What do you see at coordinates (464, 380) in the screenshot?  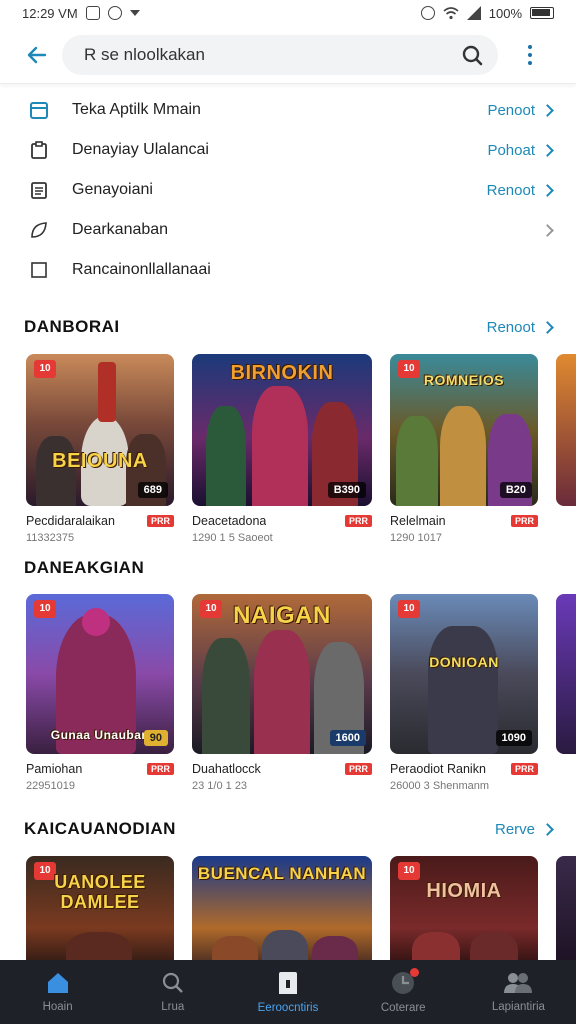 I see `game-art-title: ROMNEIOS` at bounding box center [464, 380].